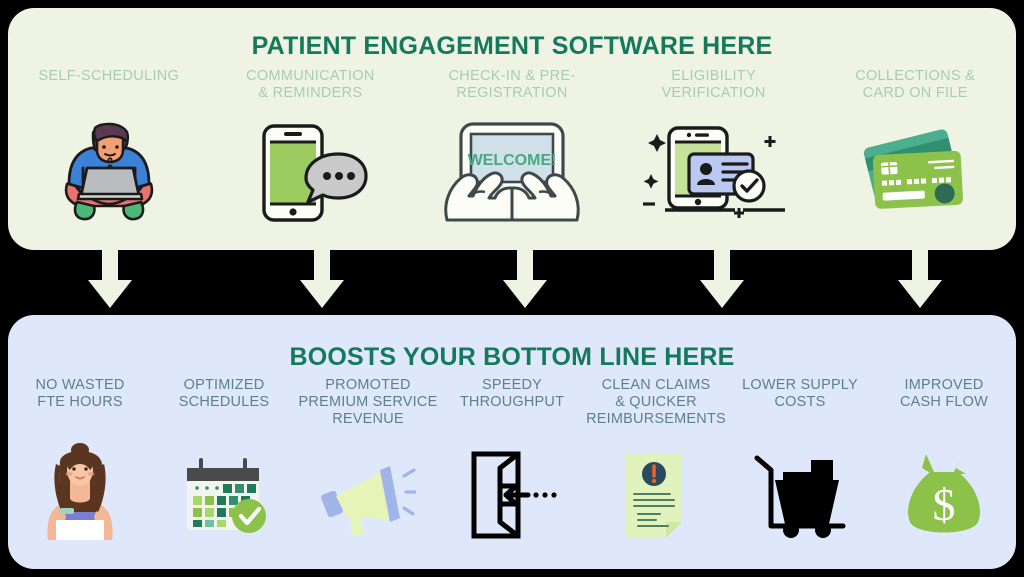 This screenshot has width=1024, height=577. I want to click on top-item-label: SELF-SCHEDULING, so click(109, 76).